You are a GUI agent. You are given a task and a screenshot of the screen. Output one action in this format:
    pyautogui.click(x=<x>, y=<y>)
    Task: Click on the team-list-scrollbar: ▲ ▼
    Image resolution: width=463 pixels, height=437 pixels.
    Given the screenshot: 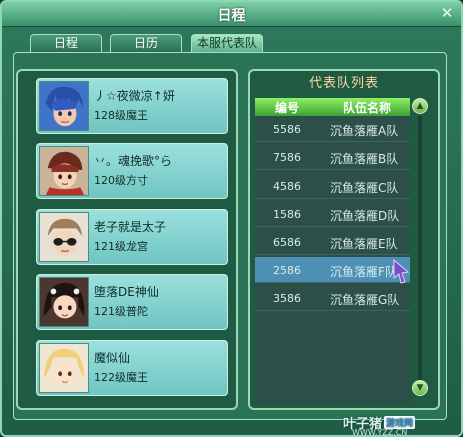 What is the action you would take?
    pyautogui.click(x=421, y=248)
    